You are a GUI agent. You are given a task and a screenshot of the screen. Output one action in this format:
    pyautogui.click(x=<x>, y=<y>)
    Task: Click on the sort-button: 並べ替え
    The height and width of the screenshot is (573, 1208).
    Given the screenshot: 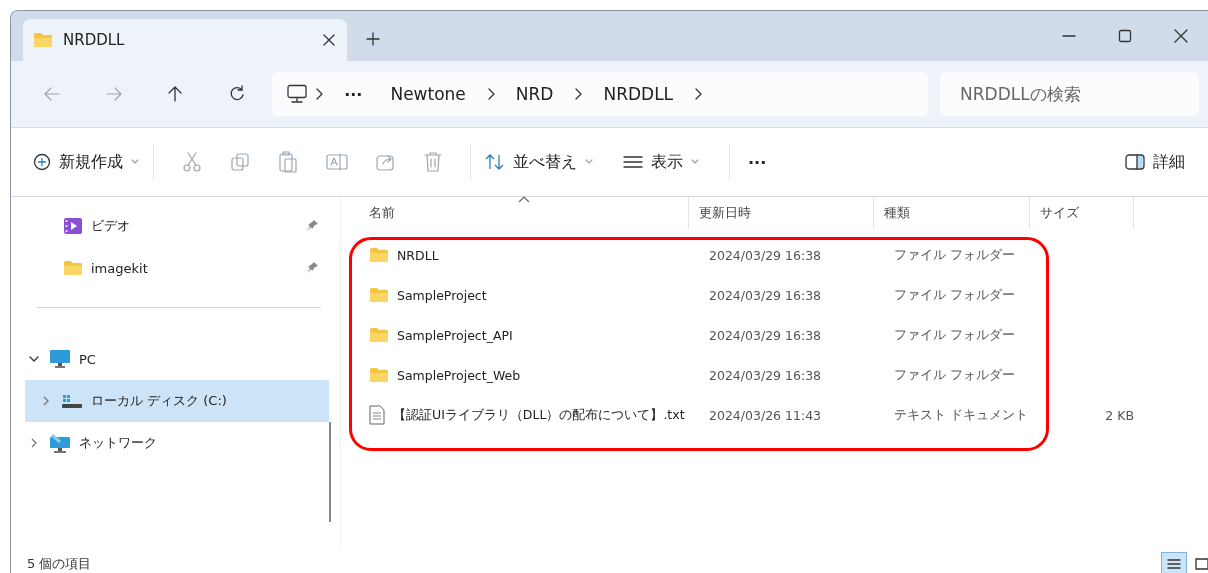 What is the action you would take?
    pyautogui.click(x=539, y=162)
    